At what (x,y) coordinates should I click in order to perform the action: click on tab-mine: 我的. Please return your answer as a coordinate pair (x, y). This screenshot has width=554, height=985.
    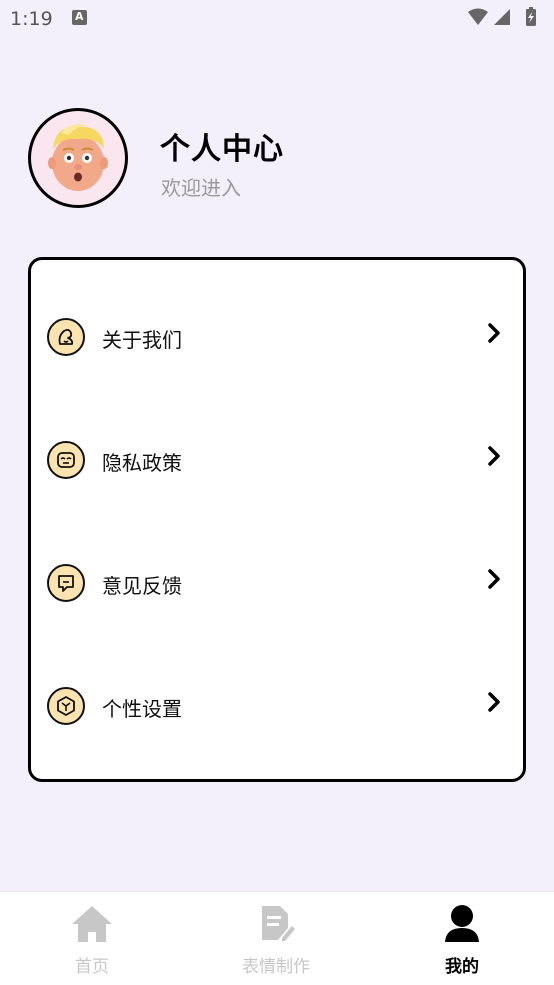
    Looking at the image, I should click on (462, 938).